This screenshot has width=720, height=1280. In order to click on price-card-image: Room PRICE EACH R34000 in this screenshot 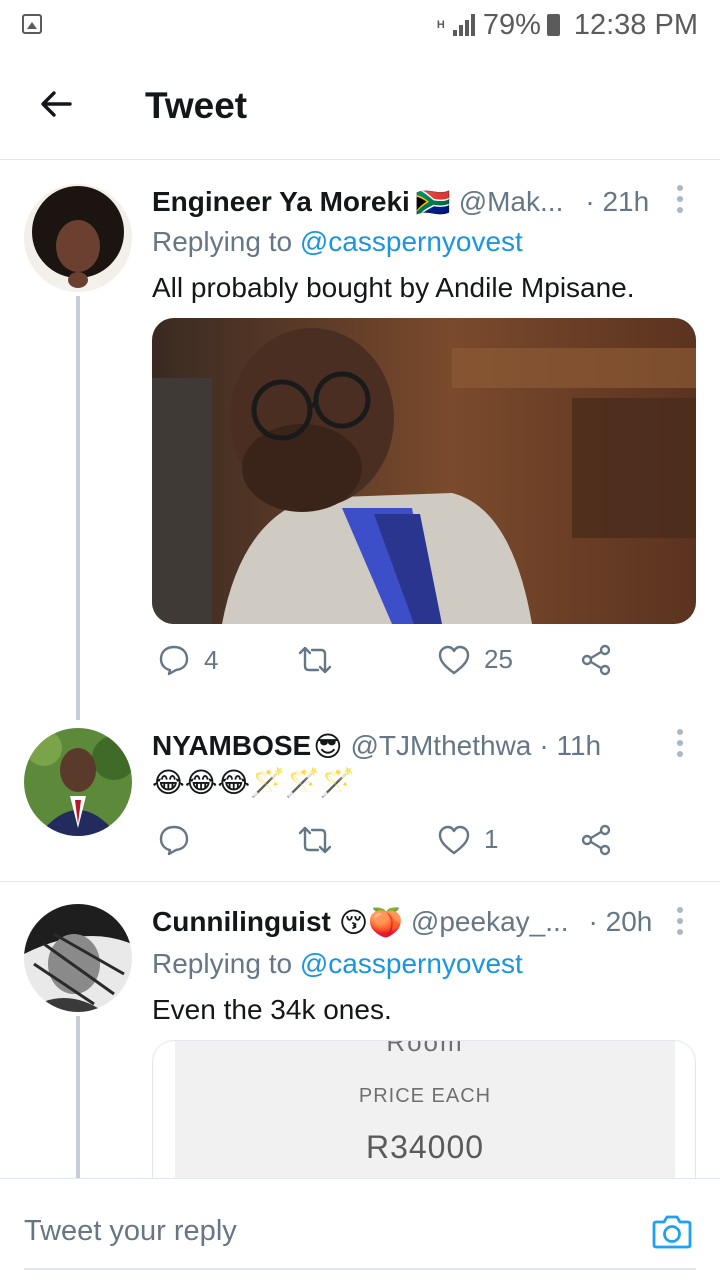, I will do `click(425, 1119)`.